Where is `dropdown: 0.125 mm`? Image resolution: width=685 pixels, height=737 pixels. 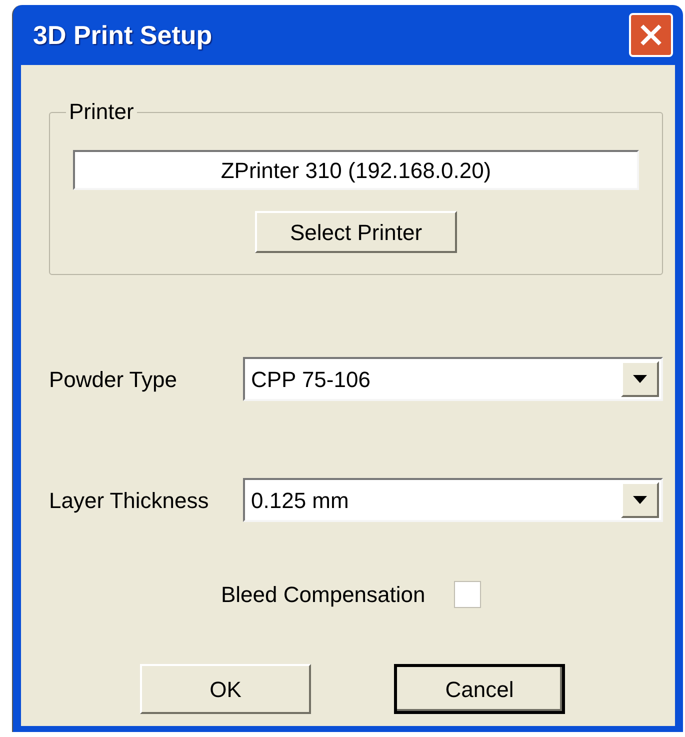 dropdown: 0.125 mm is located at coordinates (453, 500).